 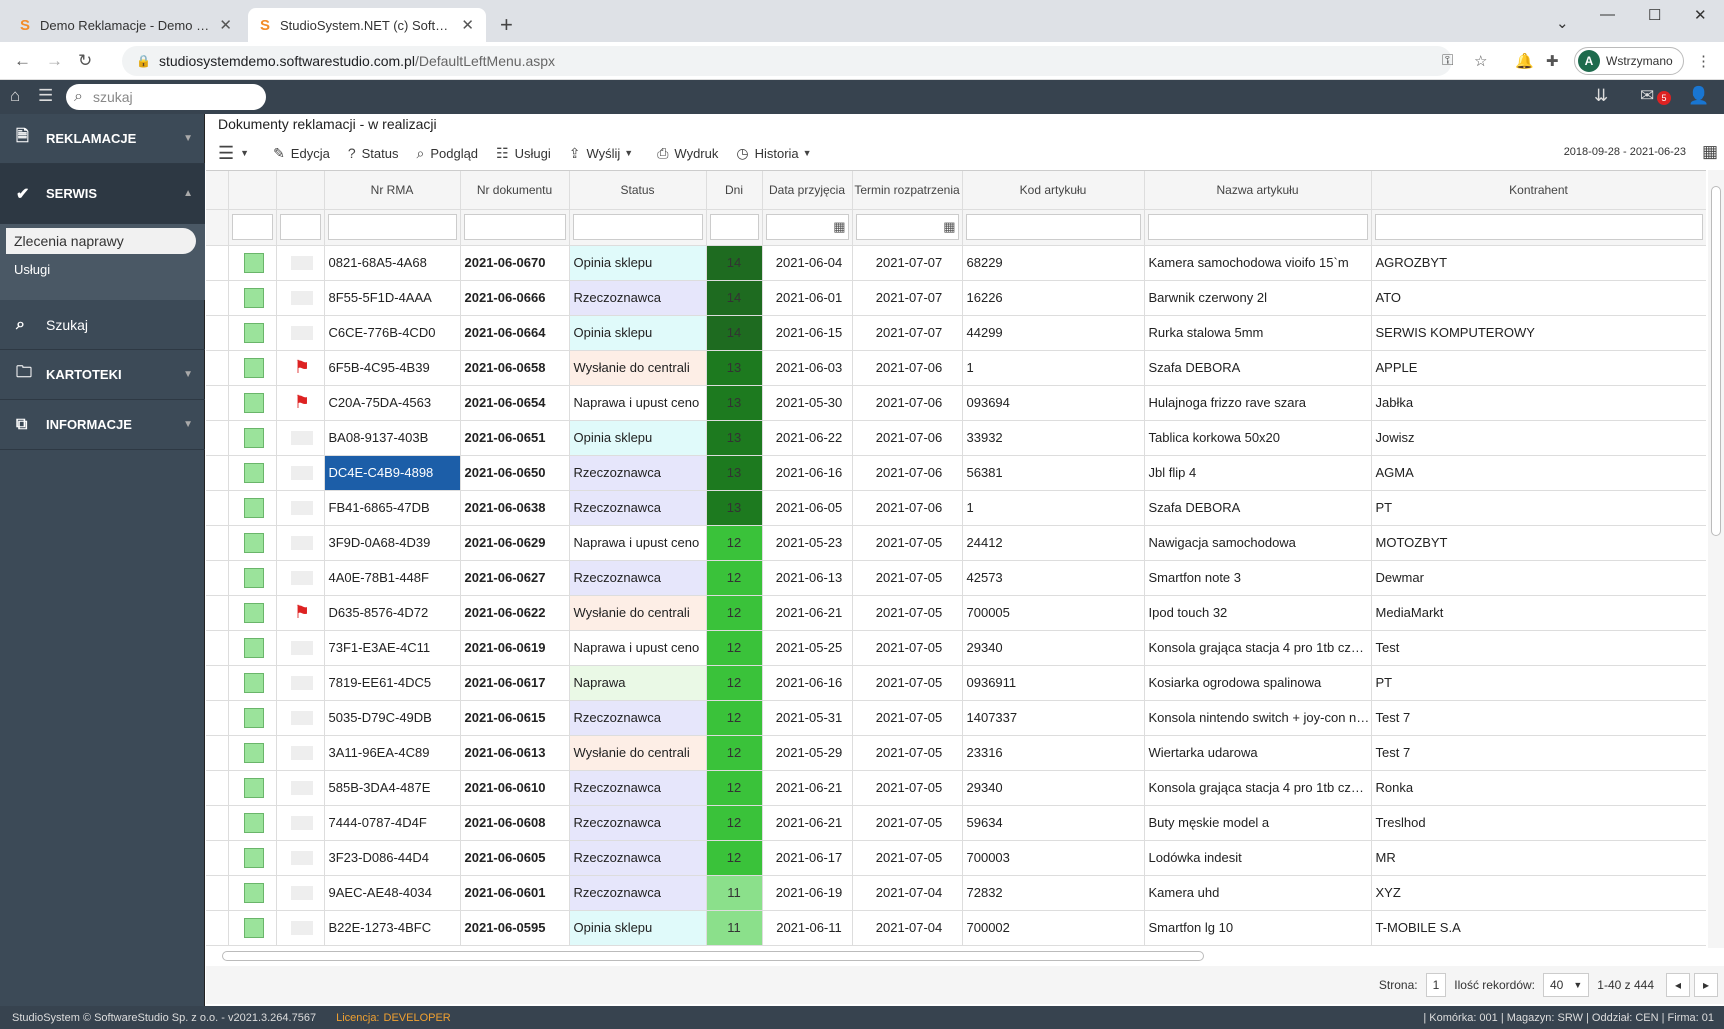 What do you see at coordinates (1053, 753) in the screenshot?
I see `cell-kod: 23316` at bounding box center [1053, 753].